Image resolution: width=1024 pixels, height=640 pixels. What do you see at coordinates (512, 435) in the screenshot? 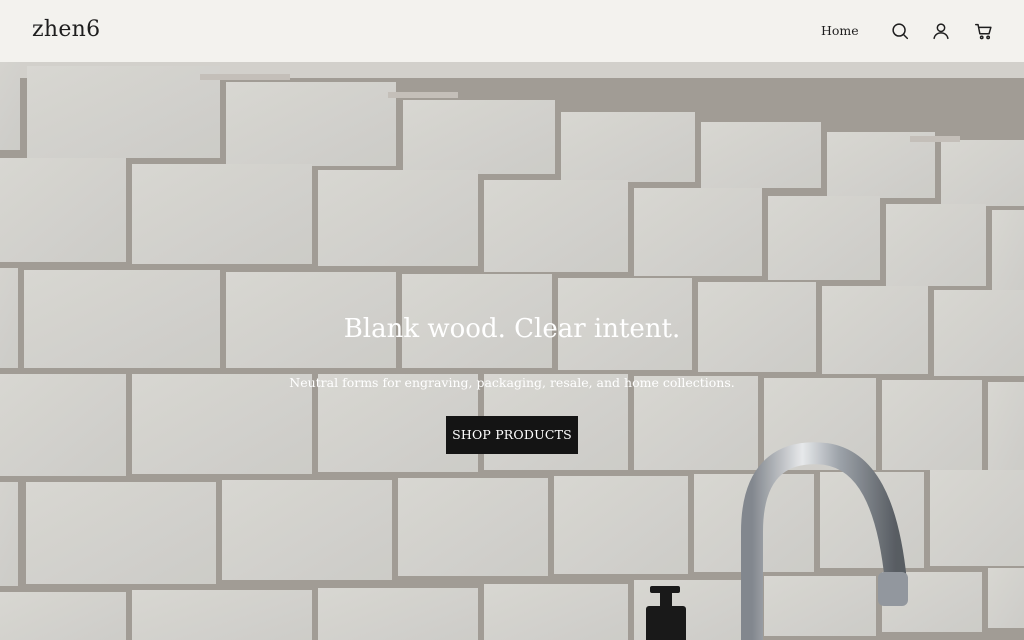
I see `shop-products-button: SHOP PRODUCTS` at bounding box center [512, 435].